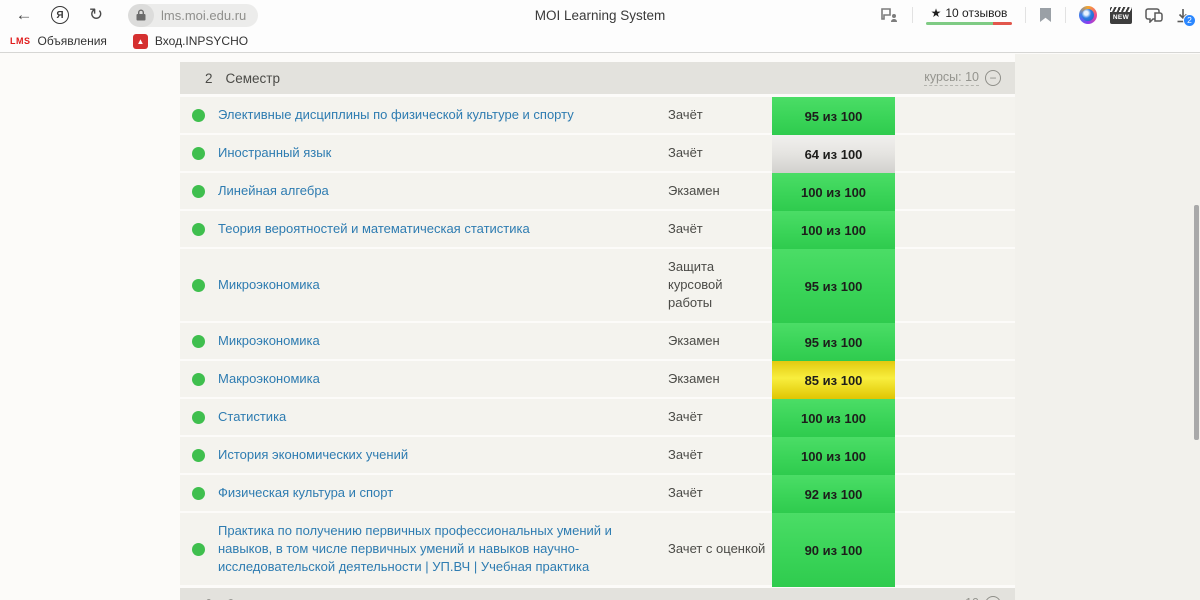 The width and height of the screenshot is (1200, 600). I want to click on yandex-home-button: Я, so click(60, 15).